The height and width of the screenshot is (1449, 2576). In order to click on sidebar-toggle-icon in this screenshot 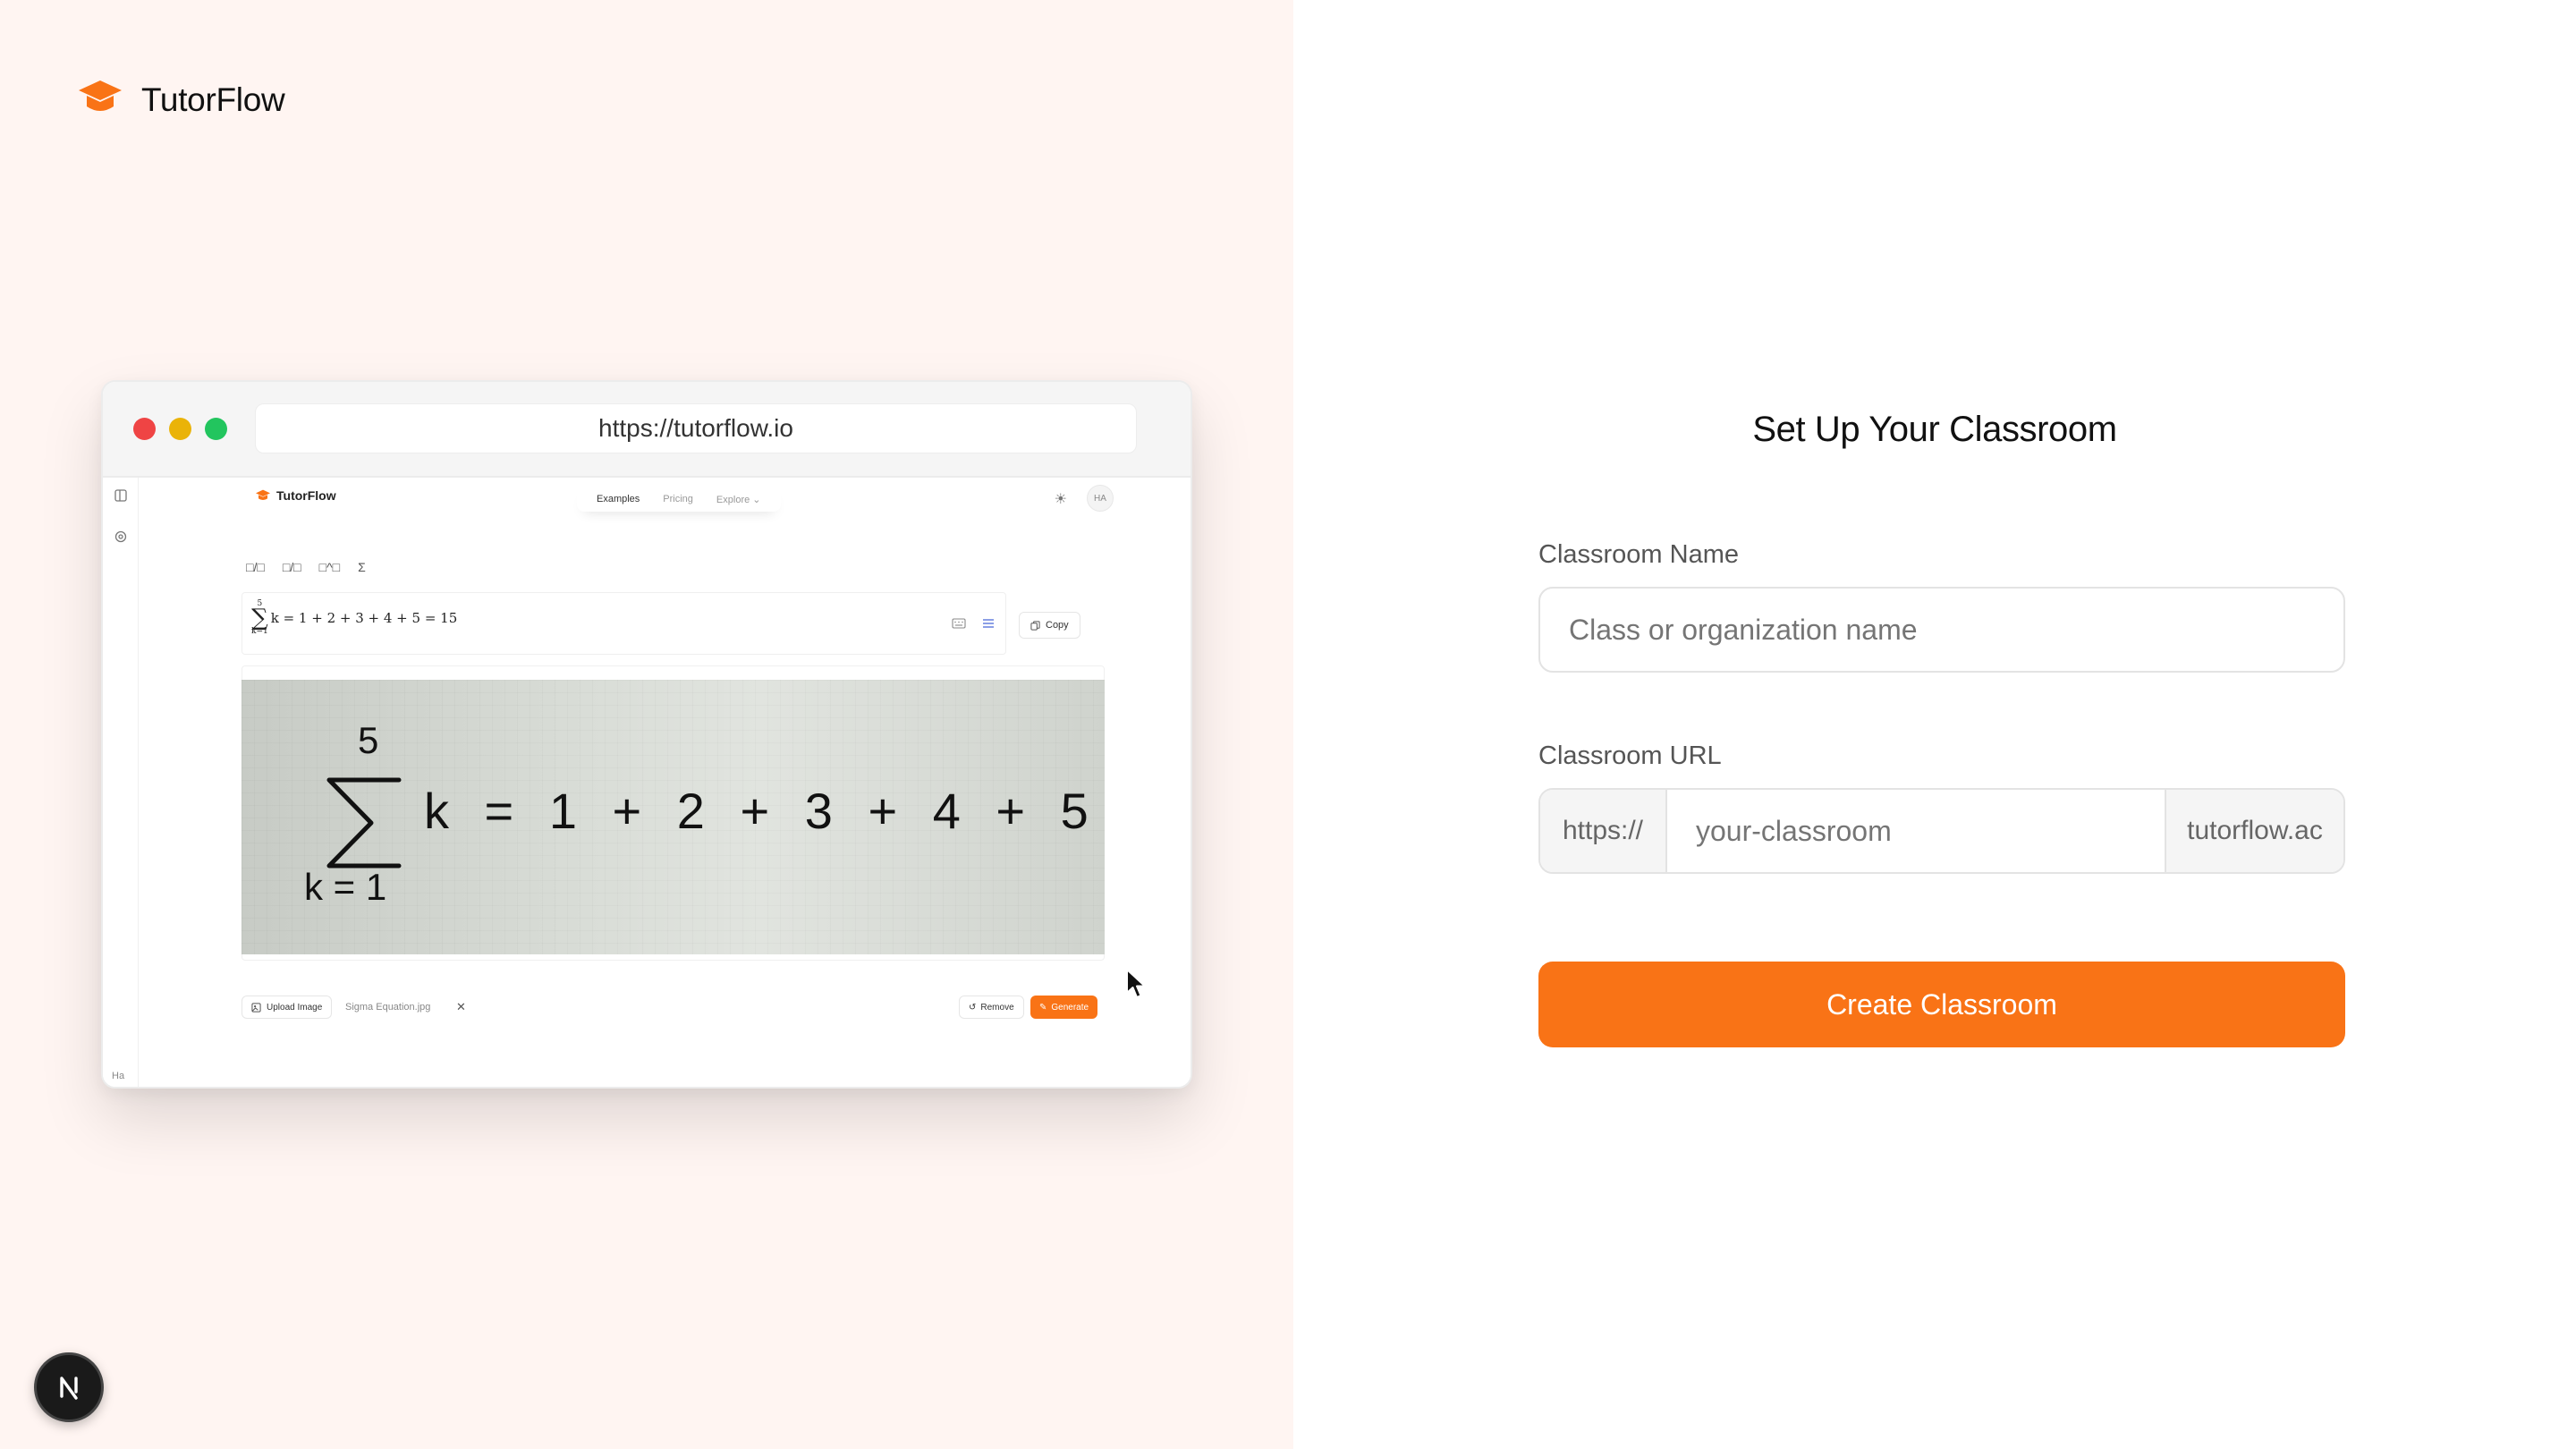, I will do `click(120, 495)`.